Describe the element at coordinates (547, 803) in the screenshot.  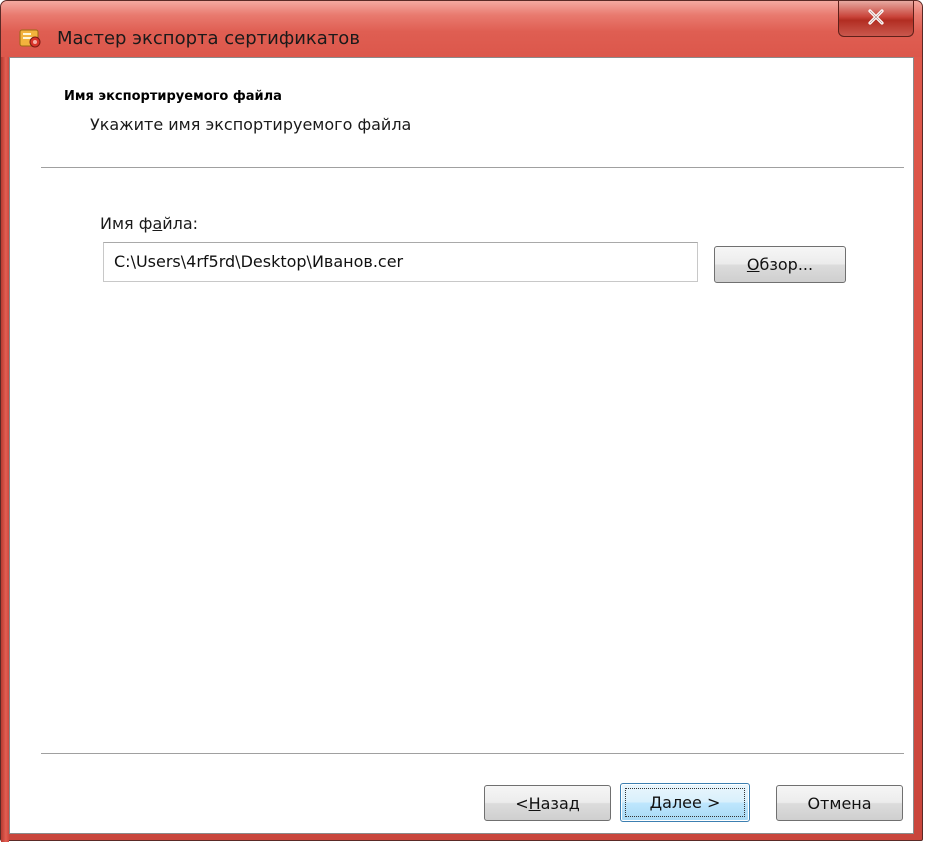
I see `back-button: < Назад` at that location.